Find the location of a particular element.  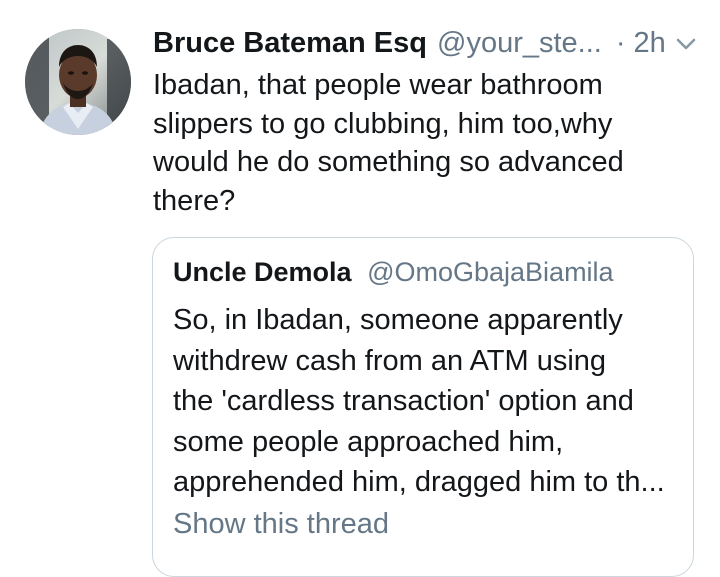

tweet-timestamp: · 2h is located at coordinates (641, 43).